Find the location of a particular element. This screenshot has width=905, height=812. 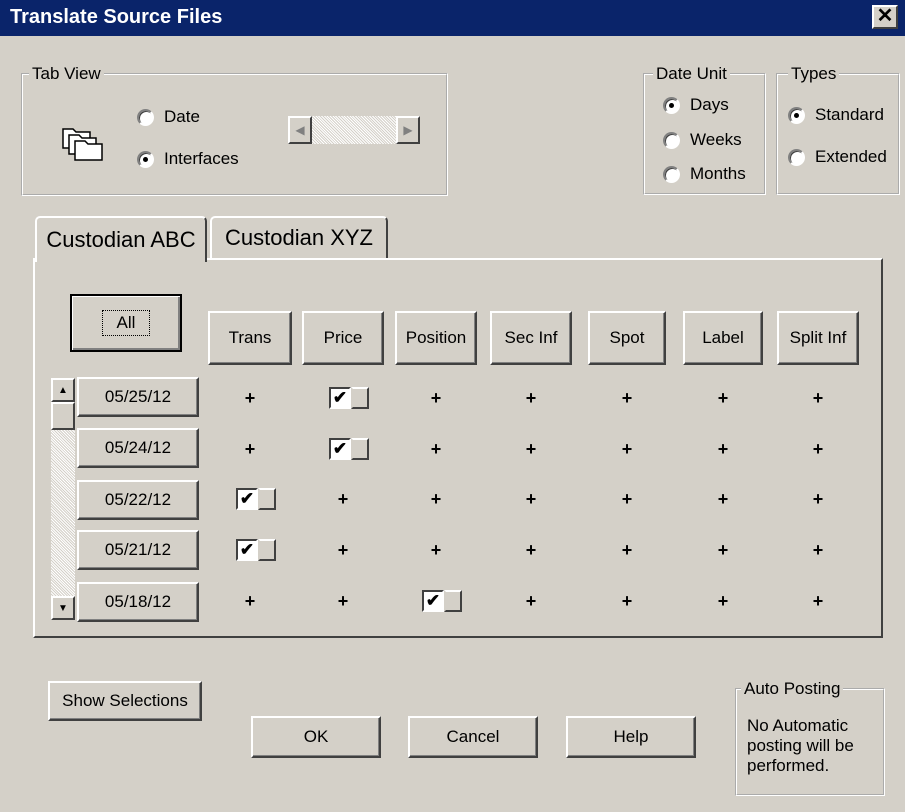

date-unit-days-radio is located at coordinates (671, 105).